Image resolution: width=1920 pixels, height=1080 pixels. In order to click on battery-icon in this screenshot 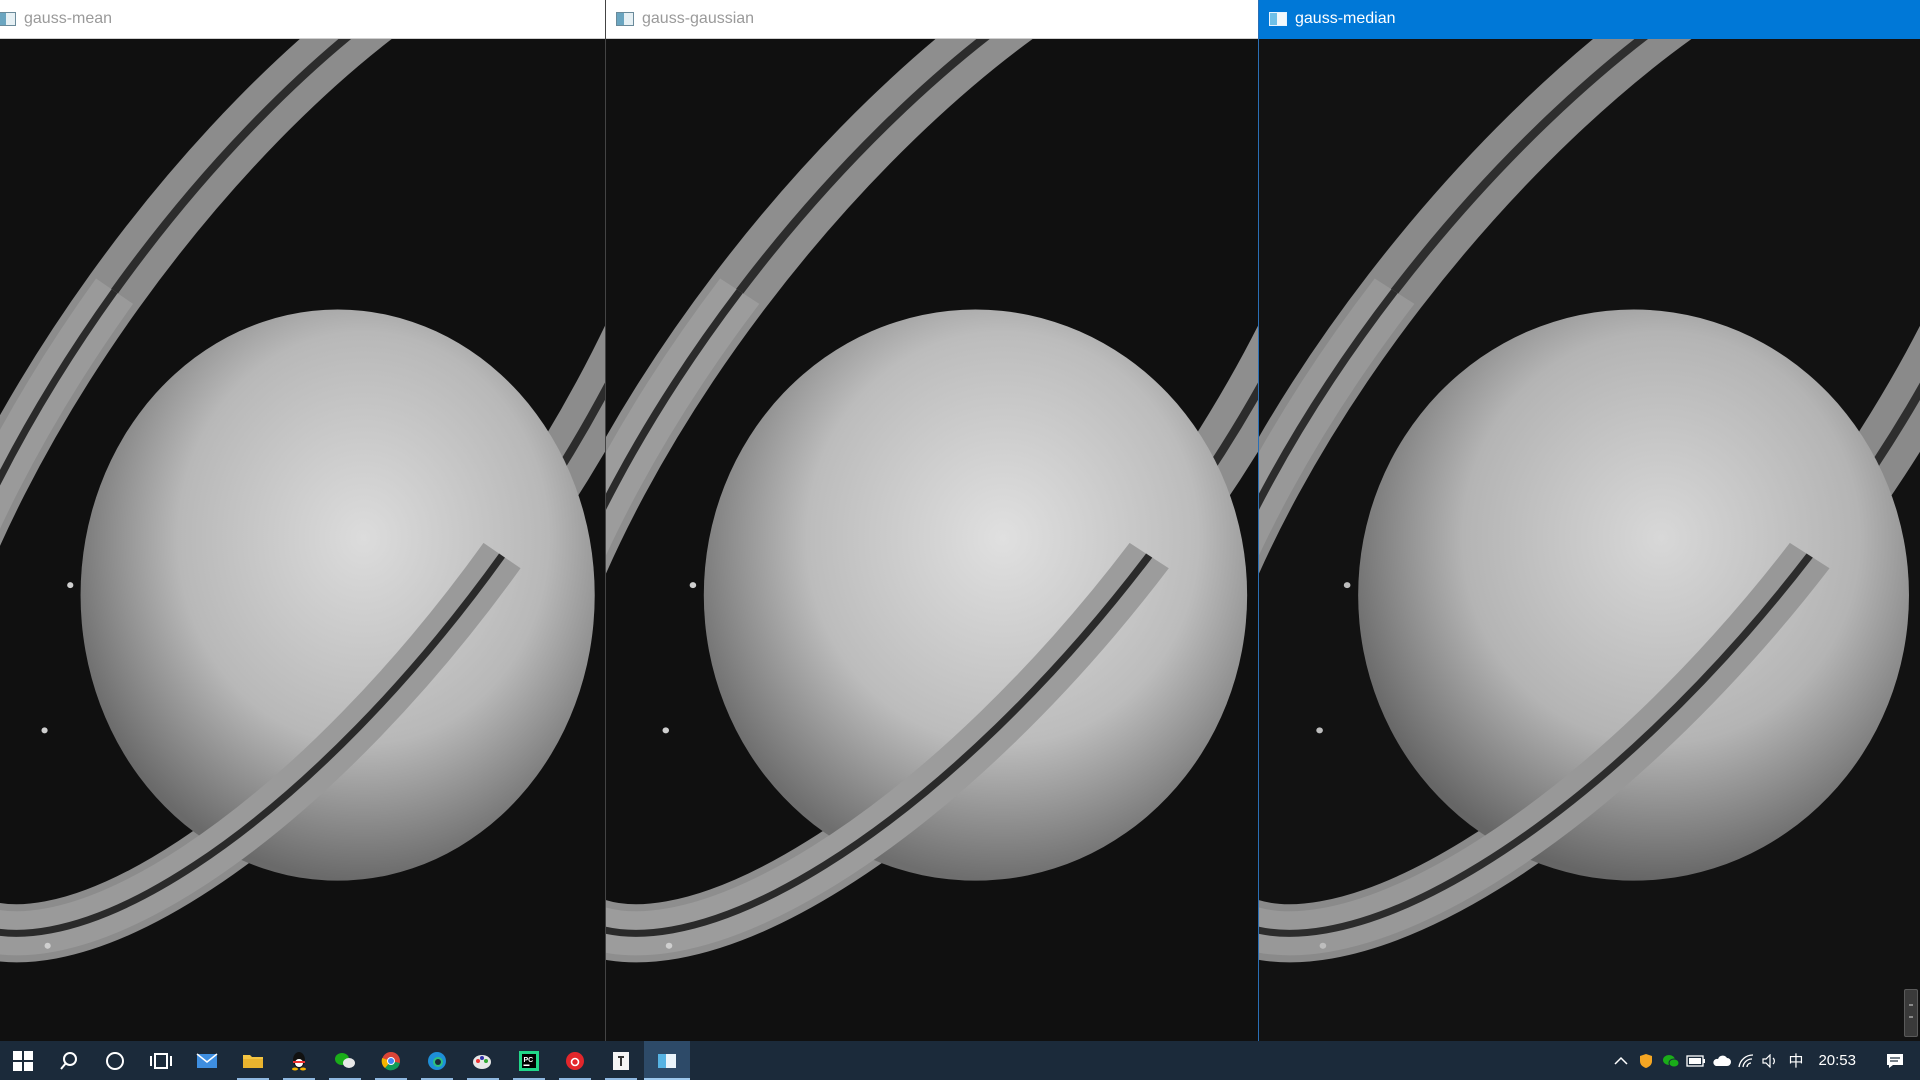, I will do `click(1695, 1060)`.